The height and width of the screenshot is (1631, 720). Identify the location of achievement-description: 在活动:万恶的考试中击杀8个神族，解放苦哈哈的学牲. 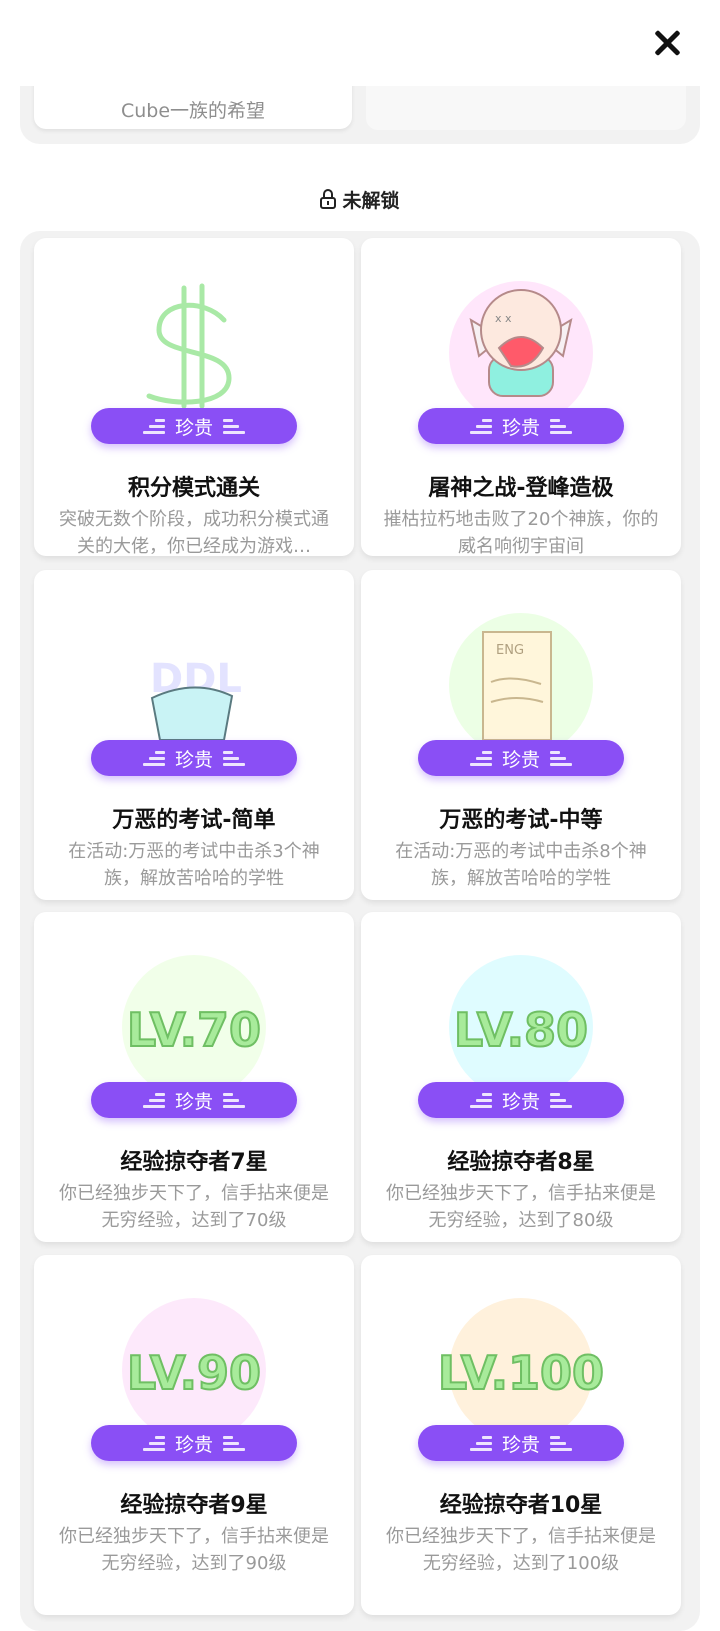
(521, 865).